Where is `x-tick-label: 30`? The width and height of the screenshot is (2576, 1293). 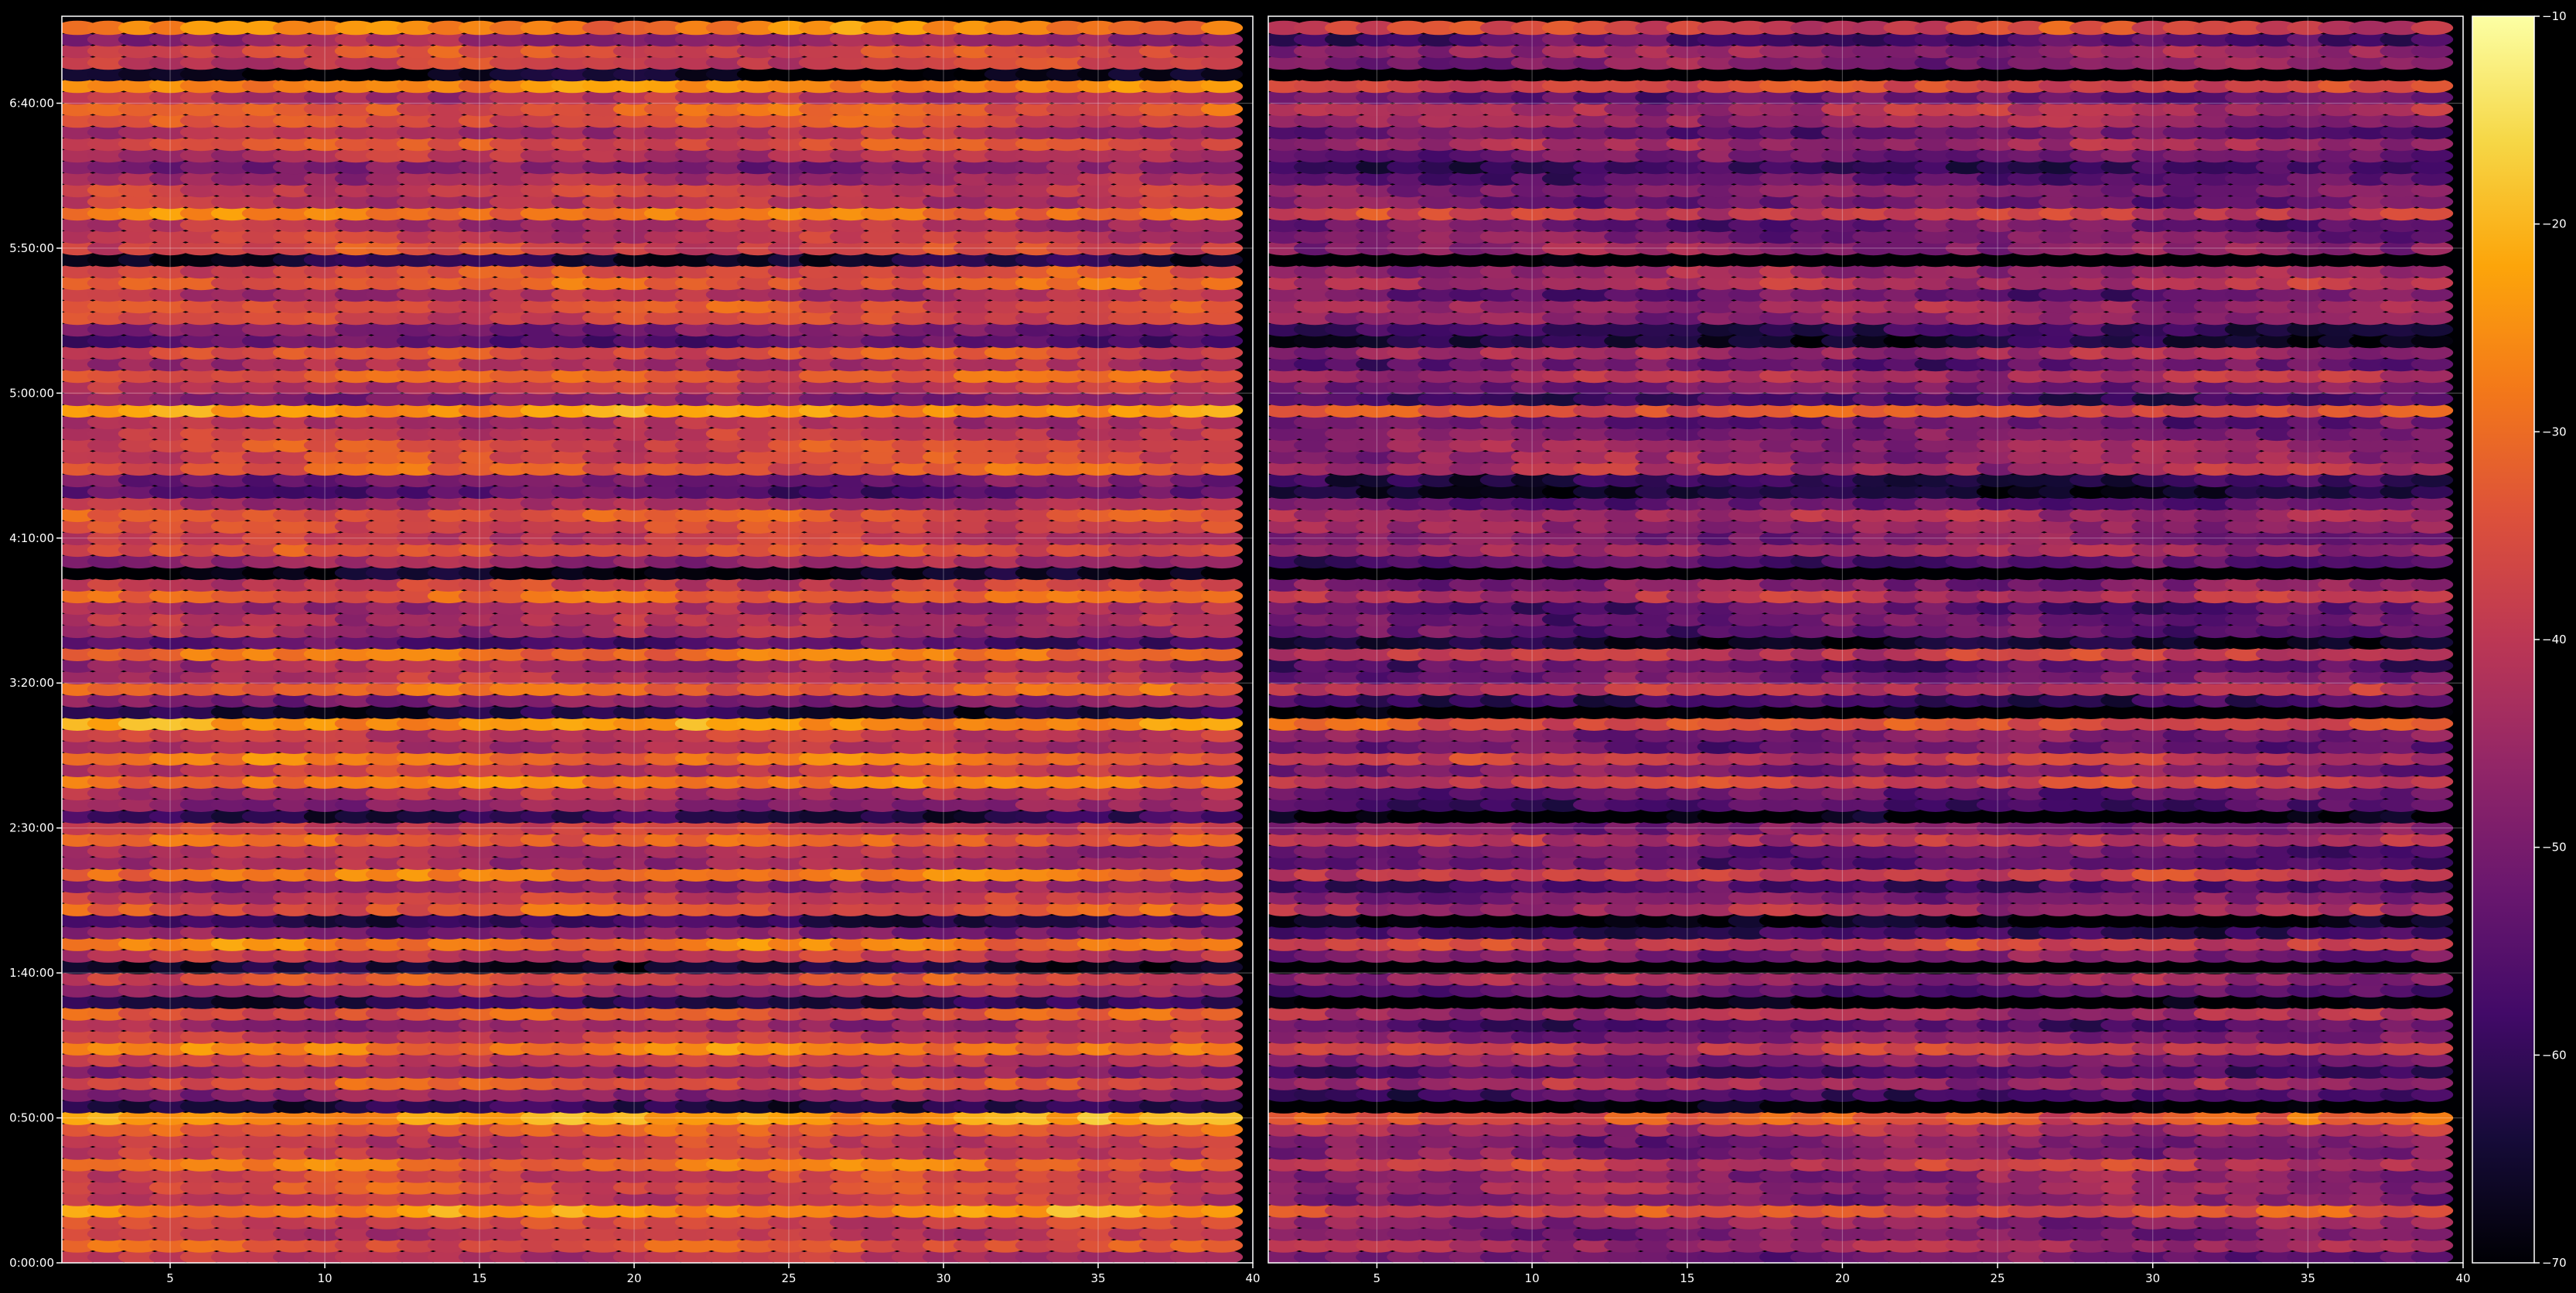 x-tick-label: 30 is located at coordinates (943, 1278).